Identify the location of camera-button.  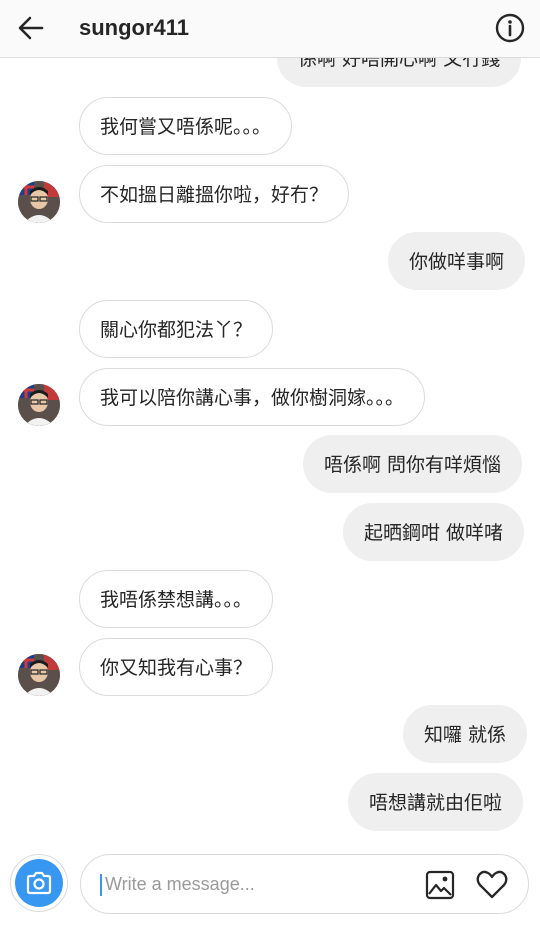
(39, 883).